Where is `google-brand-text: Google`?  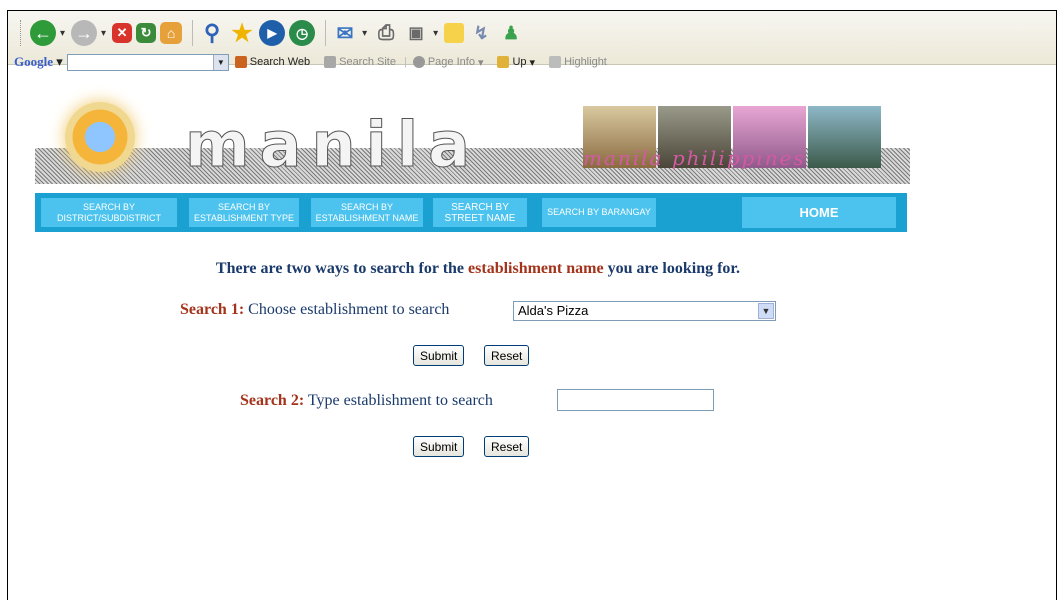
google-brand-text: Google is located at coordinates (33, 61).